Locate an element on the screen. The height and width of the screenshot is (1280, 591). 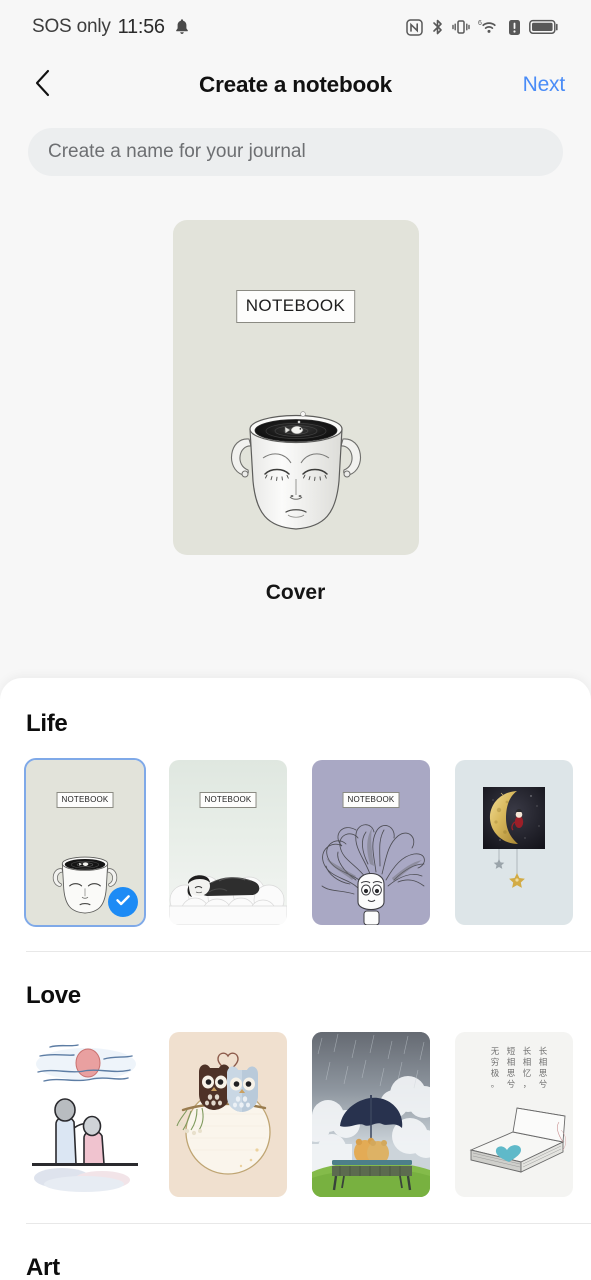
selected-check-badge is located at coordinates (123, 902).